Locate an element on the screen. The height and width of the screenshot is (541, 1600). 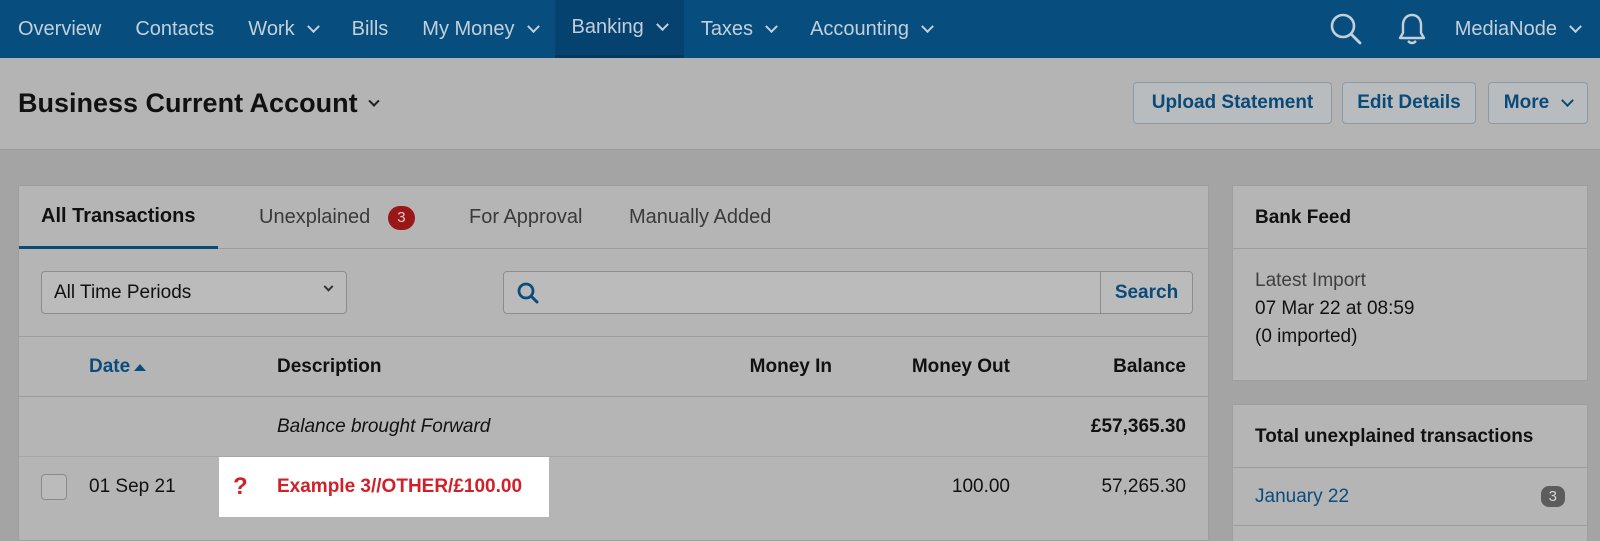
brought-forward-balance: £57,365.30 is located at coordinates (1138, 426).